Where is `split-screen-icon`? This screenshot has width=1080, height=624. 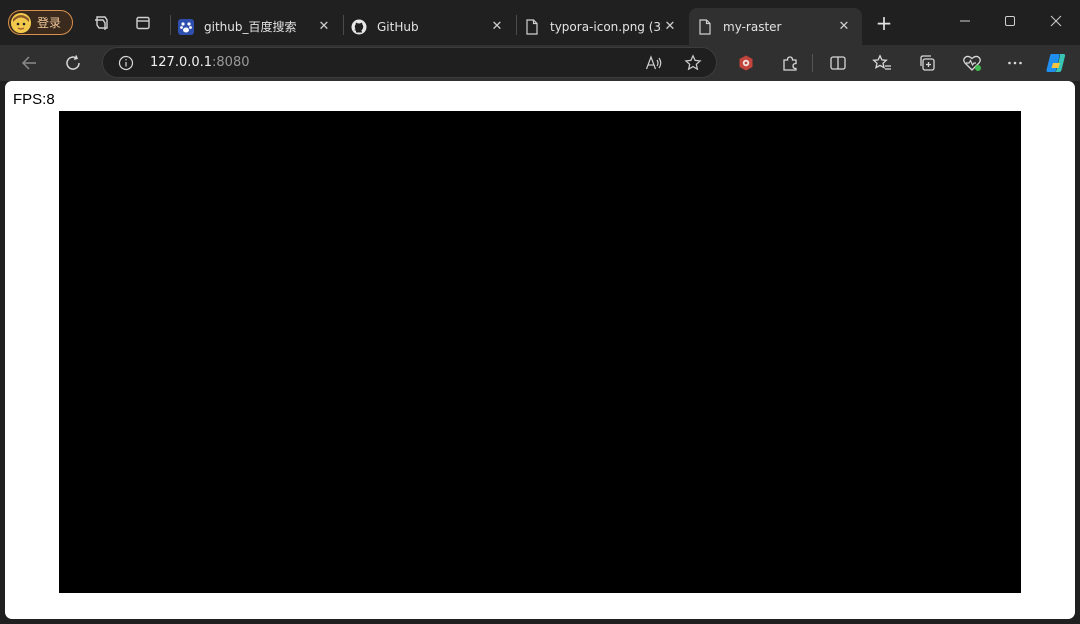 split-screen-icon is located at coordinates (838, 63).